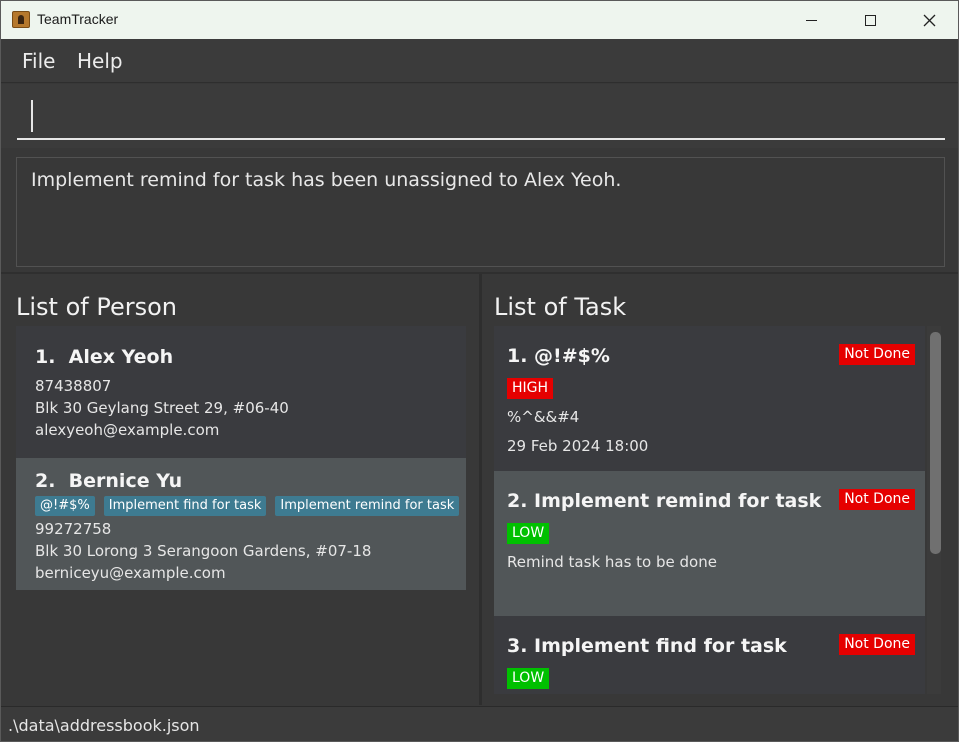  I want to click on close-button, so click(929, 20).